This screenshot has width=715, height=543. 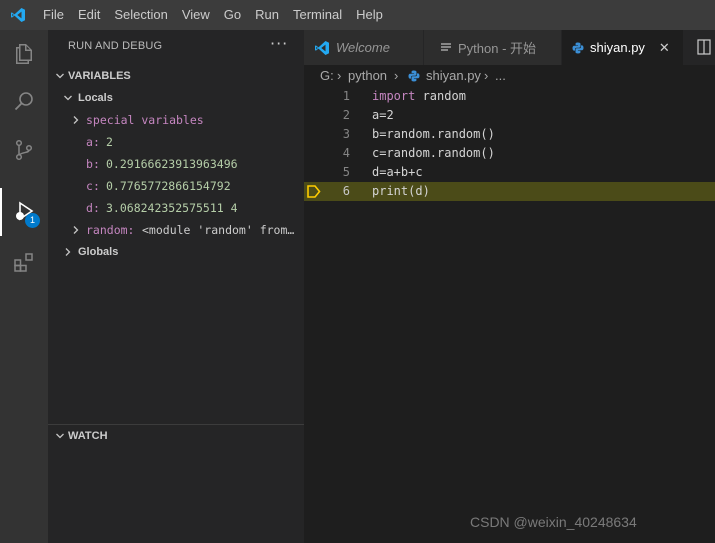 What do you see at coordinates (89, 164) in the screenshot?
I see `variable-name: b` at bounding box center [89, 164].